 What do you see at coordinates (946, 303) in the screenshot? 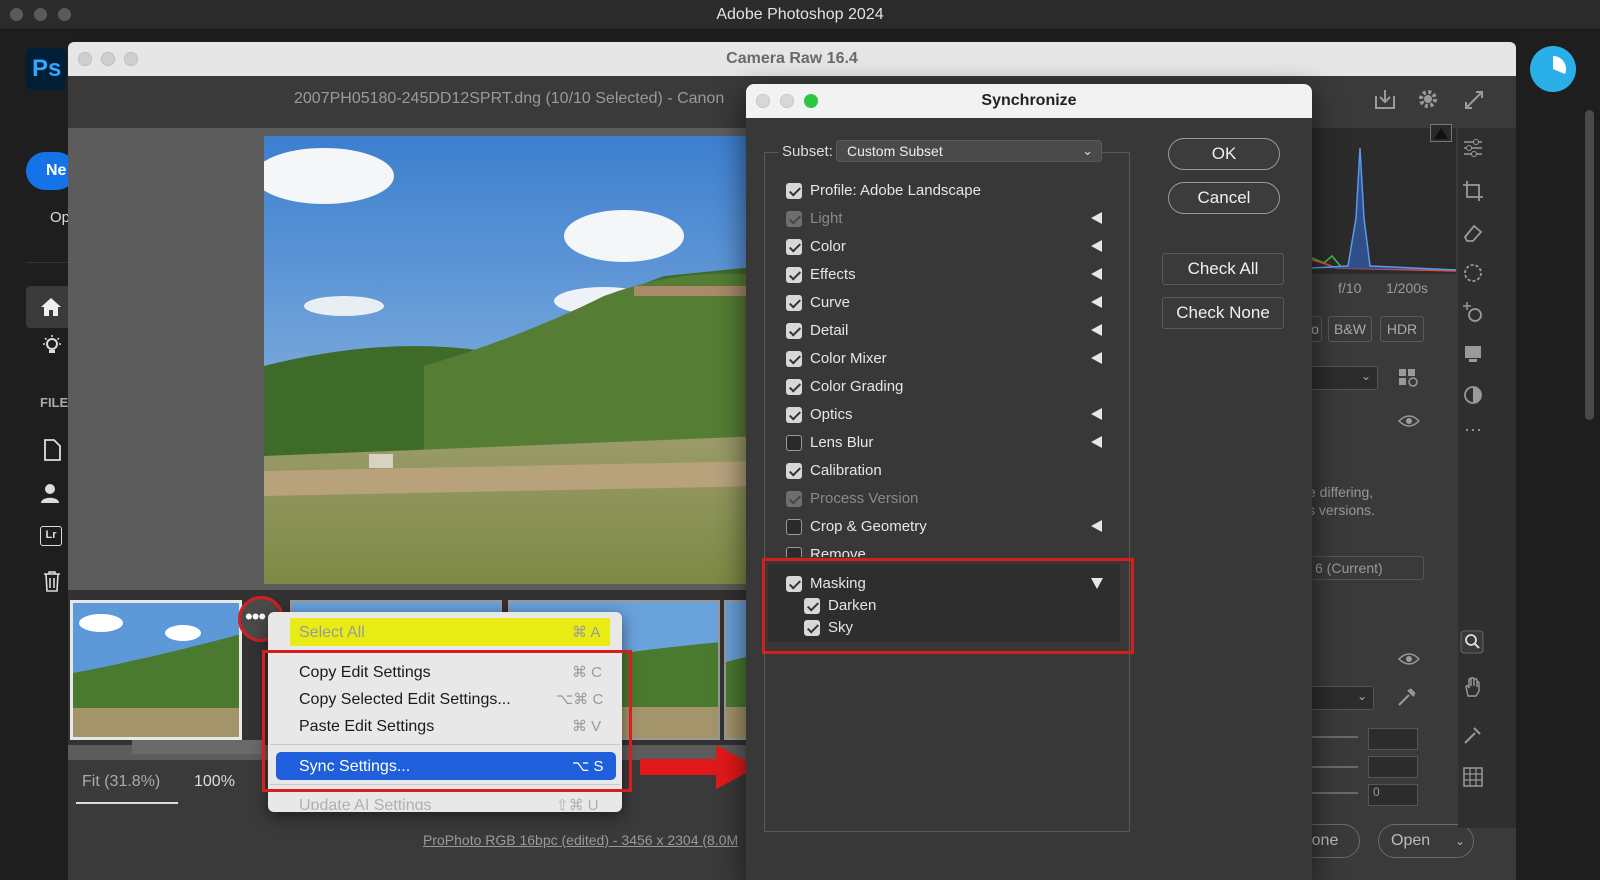
I see `setting-curve: Curve` at bounding box center [946, 303].